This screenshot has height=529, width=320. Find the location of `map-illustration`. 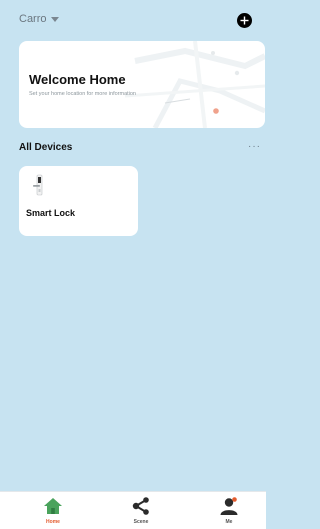

map-illustration is located at coordinates (195, 84).